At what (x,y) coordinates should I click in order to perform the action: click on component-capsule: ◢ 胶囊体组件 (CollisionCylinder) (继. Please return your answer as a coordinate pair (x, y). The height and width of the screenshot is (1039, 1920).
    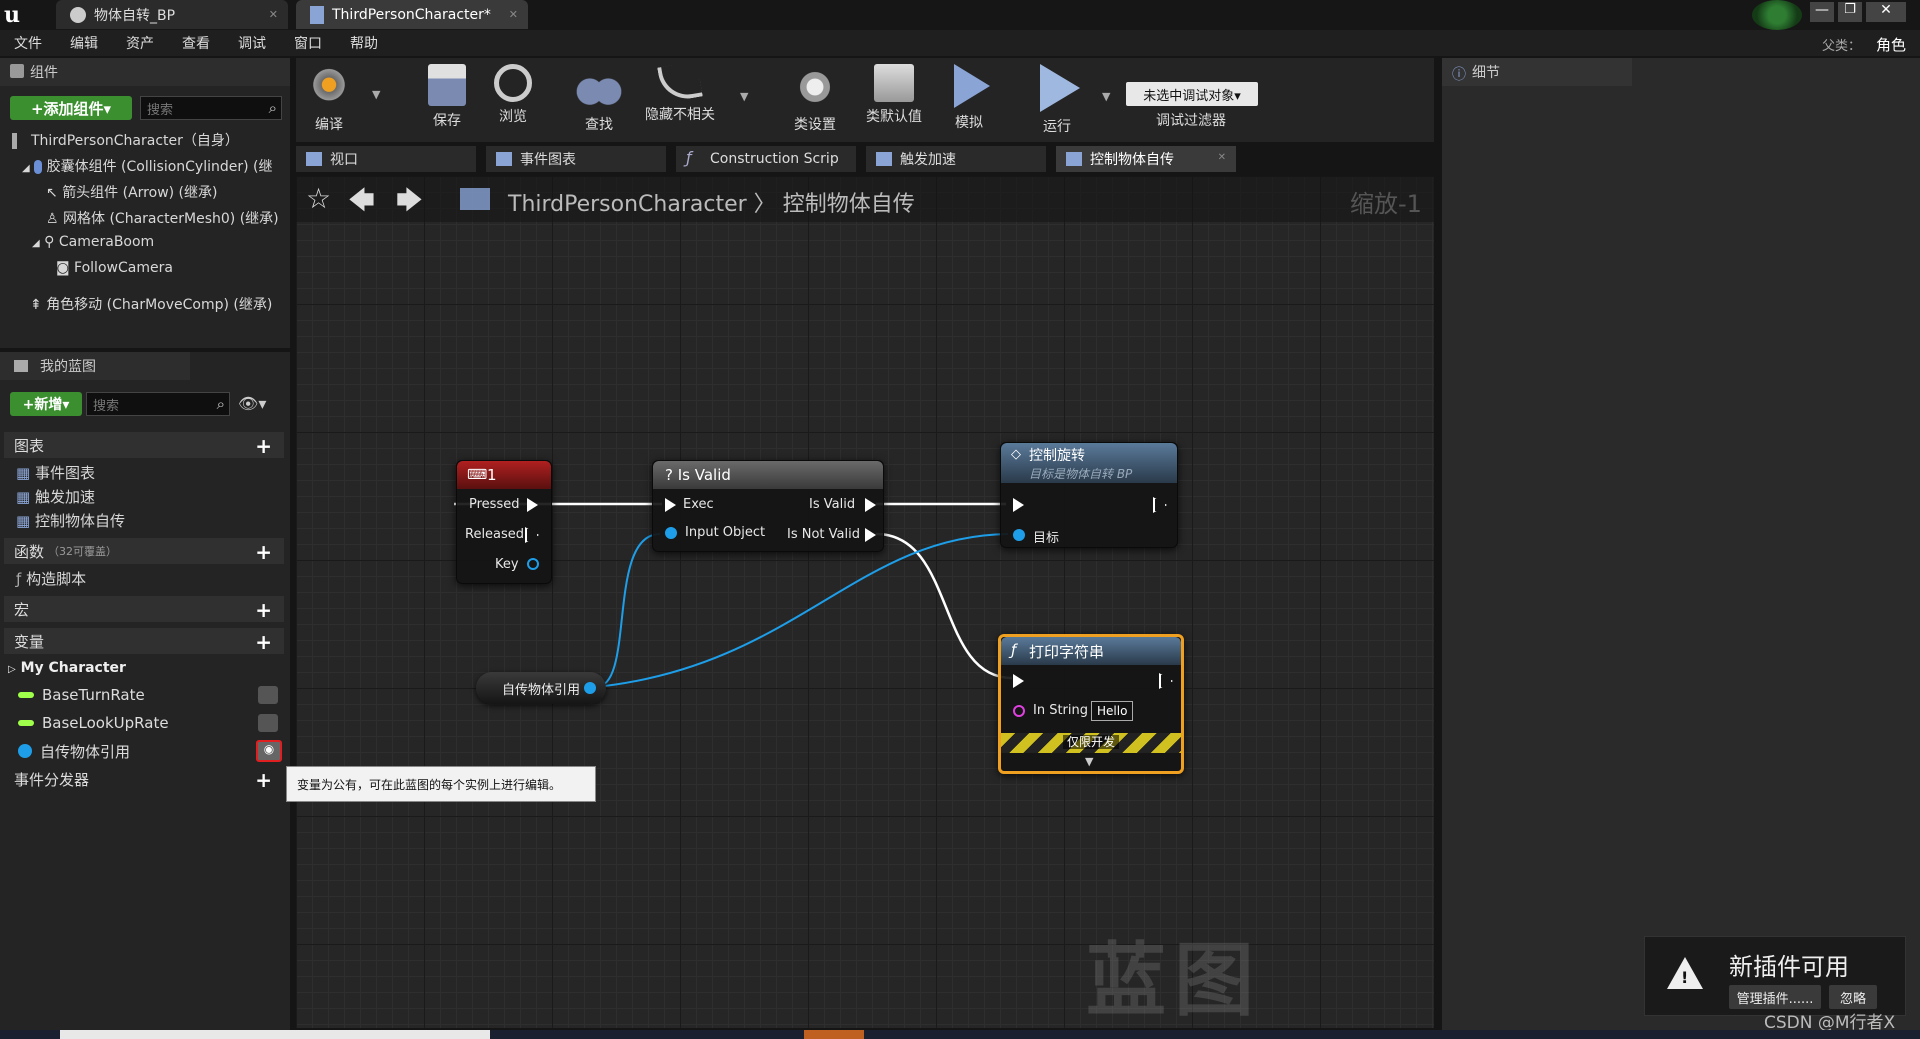
    Looking at the image, I should click on (147, 166).